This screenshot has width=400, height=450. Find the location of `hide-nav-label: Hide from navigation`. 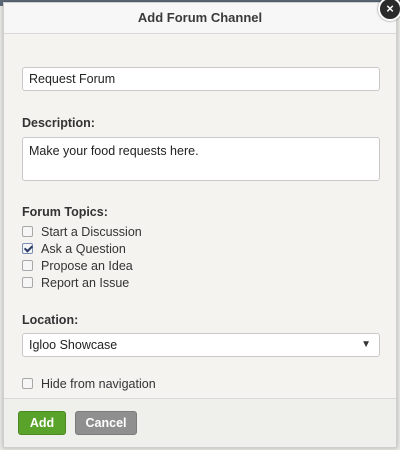

hide-nav-label: Hide from navigation is located at coordinates (98, 383).